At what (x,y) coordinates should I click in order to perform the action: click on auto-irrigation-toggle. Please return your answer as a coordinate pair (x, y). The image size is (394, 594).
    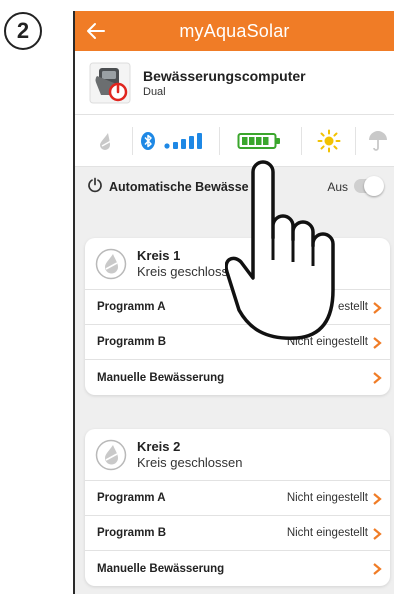
    Looking at the image, I should click on (369, 186).